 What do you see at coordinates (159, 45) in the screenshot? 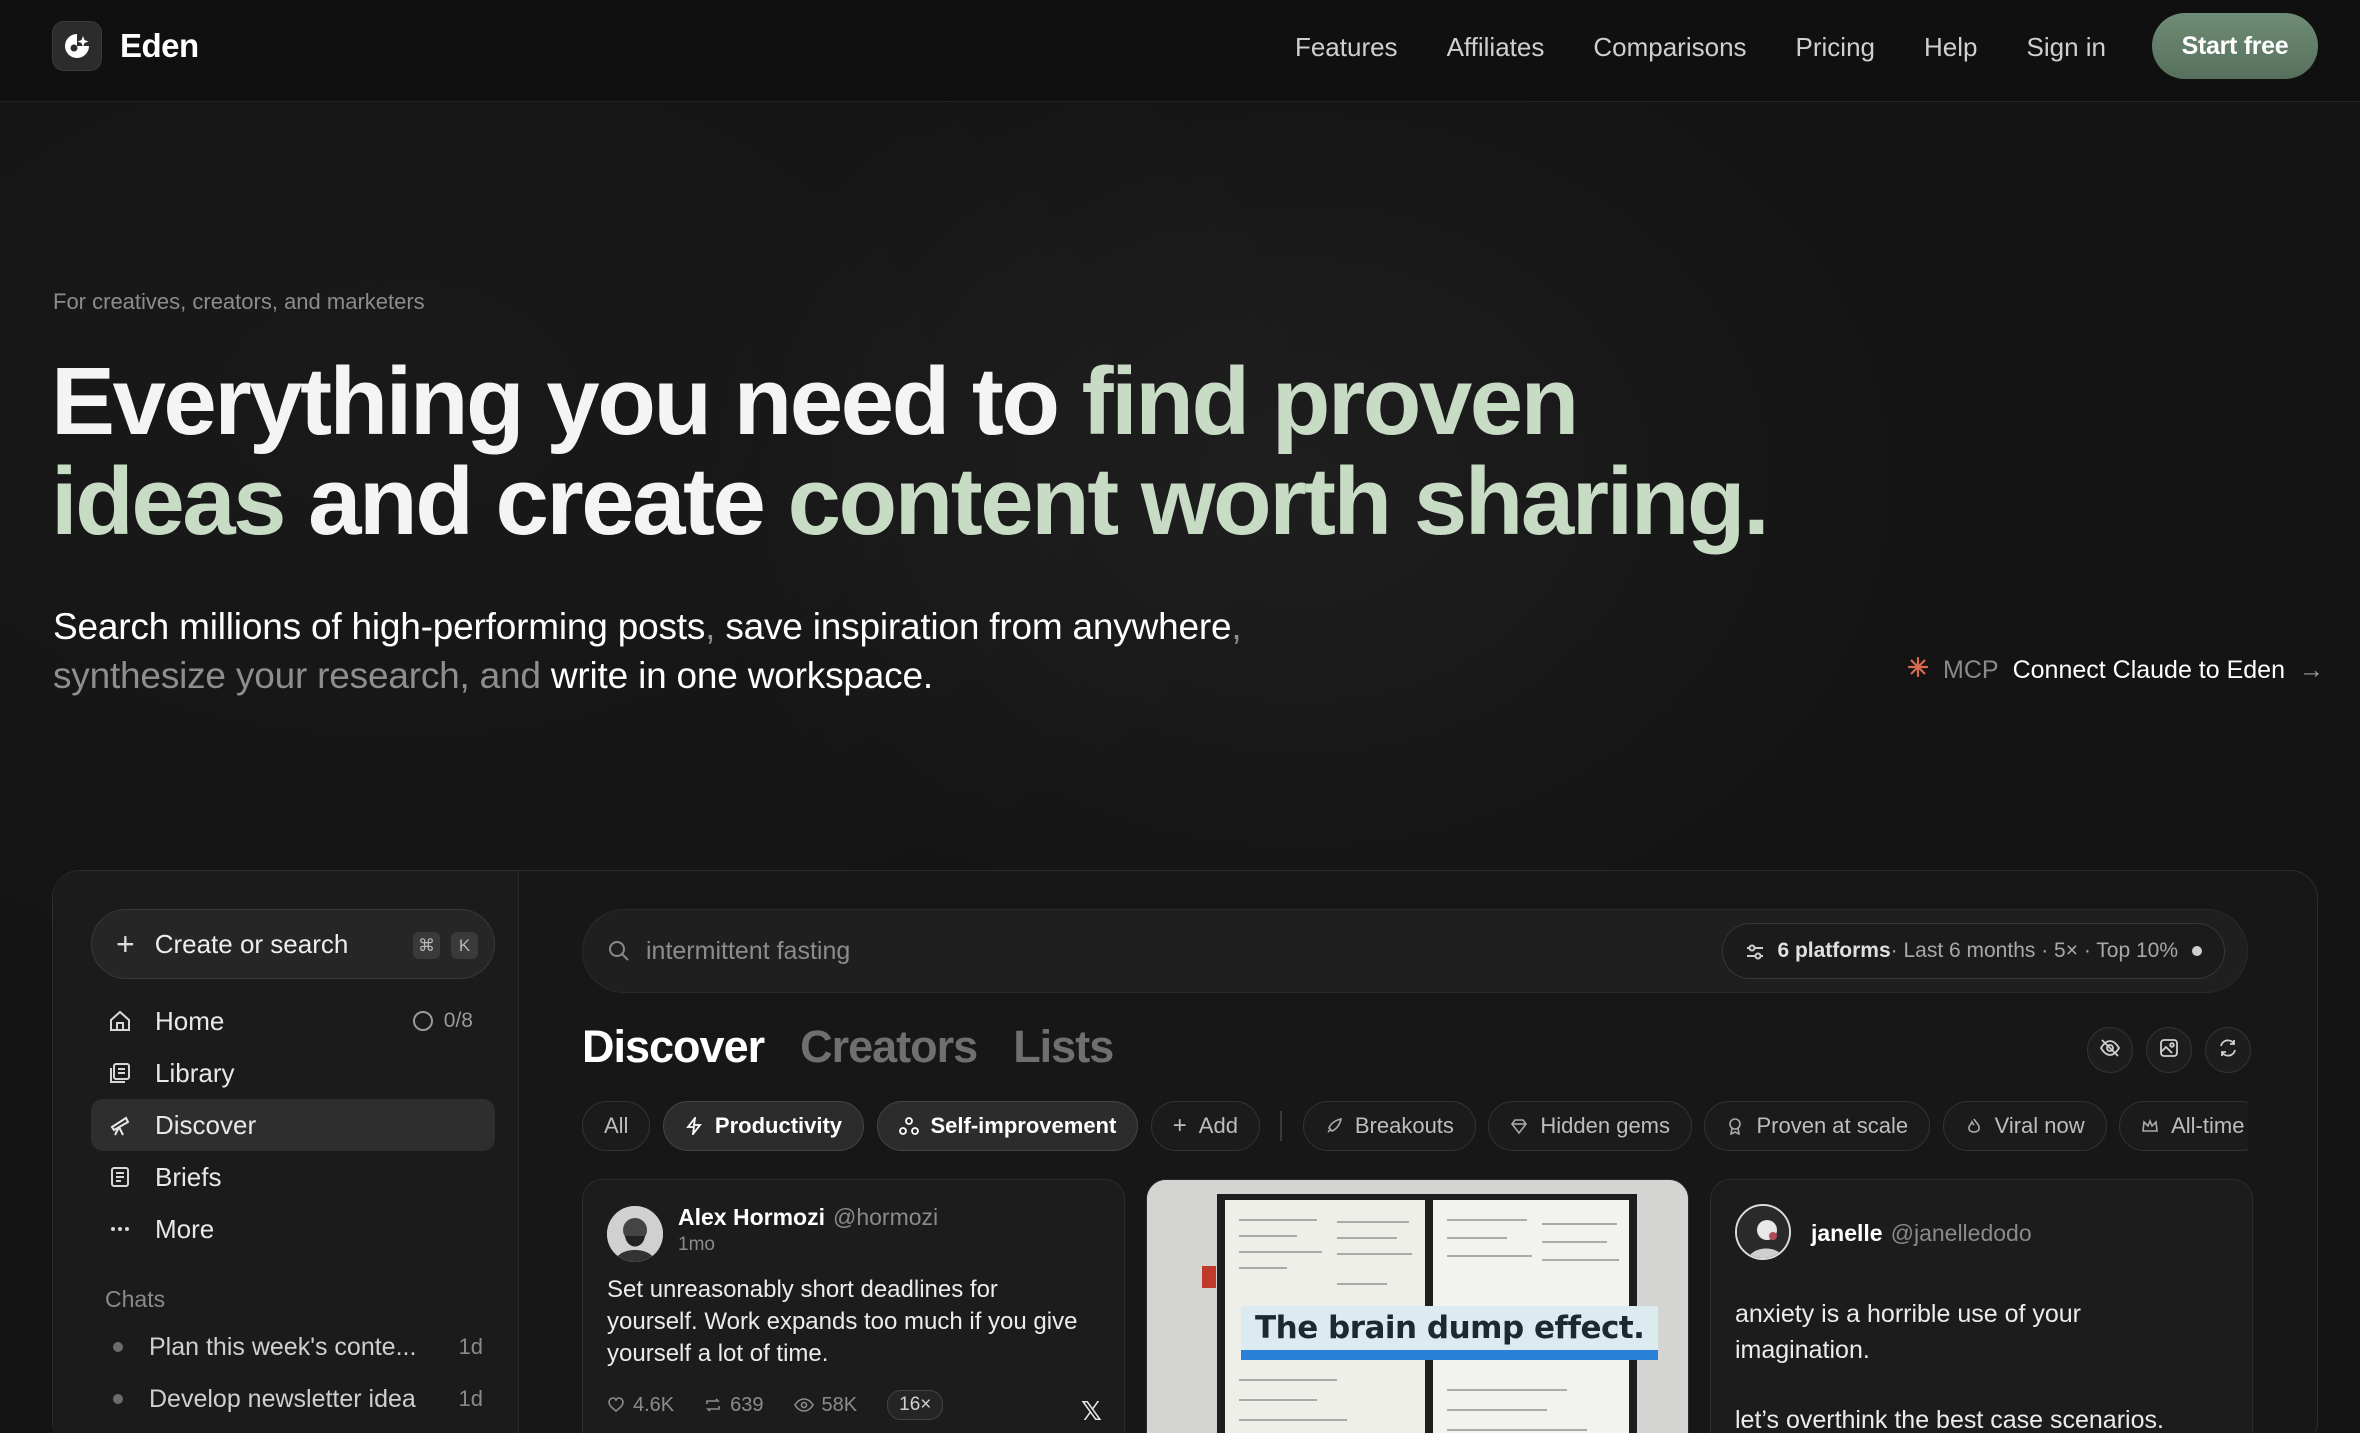
I see `brand-name: Eden` at bounding box center [159, 45].